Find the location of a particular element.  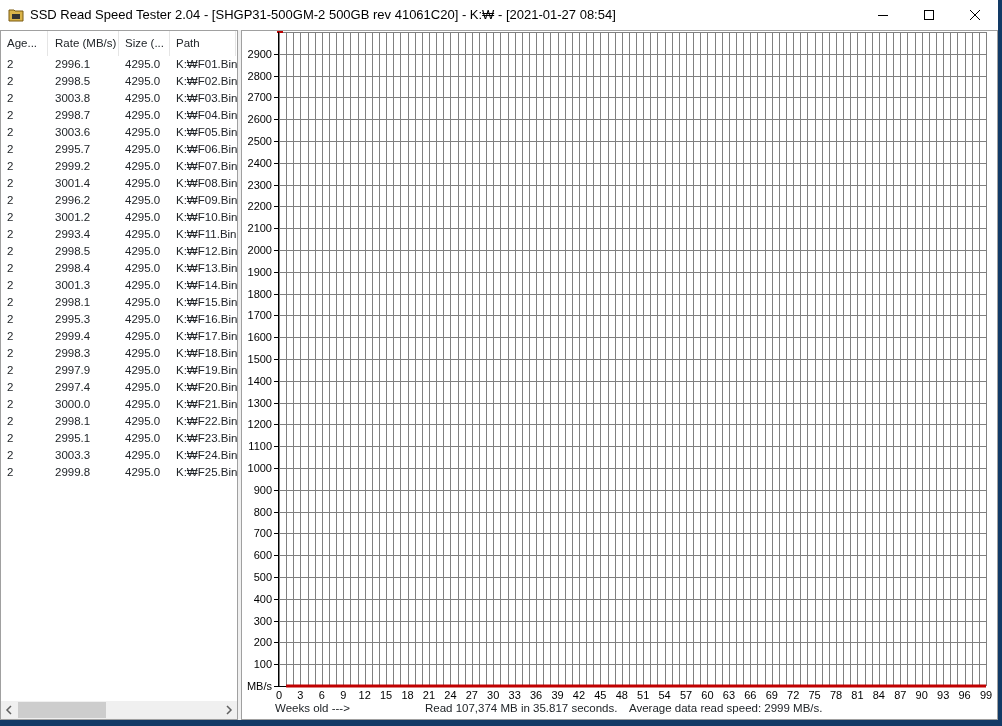

axis-tick-label: 39 is located at coordinates (557, 695).